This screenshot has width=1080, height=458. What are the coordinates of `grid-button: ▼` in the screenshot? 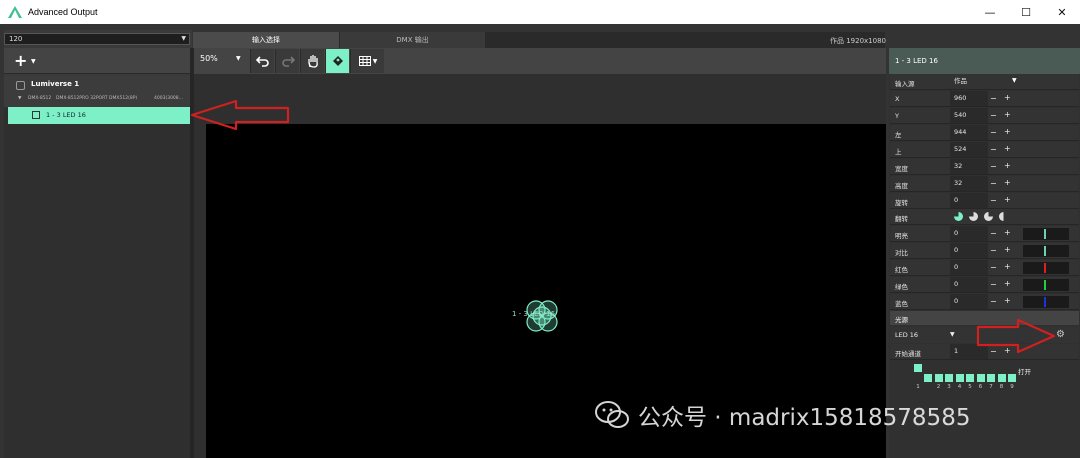 It's located at (367, 61).